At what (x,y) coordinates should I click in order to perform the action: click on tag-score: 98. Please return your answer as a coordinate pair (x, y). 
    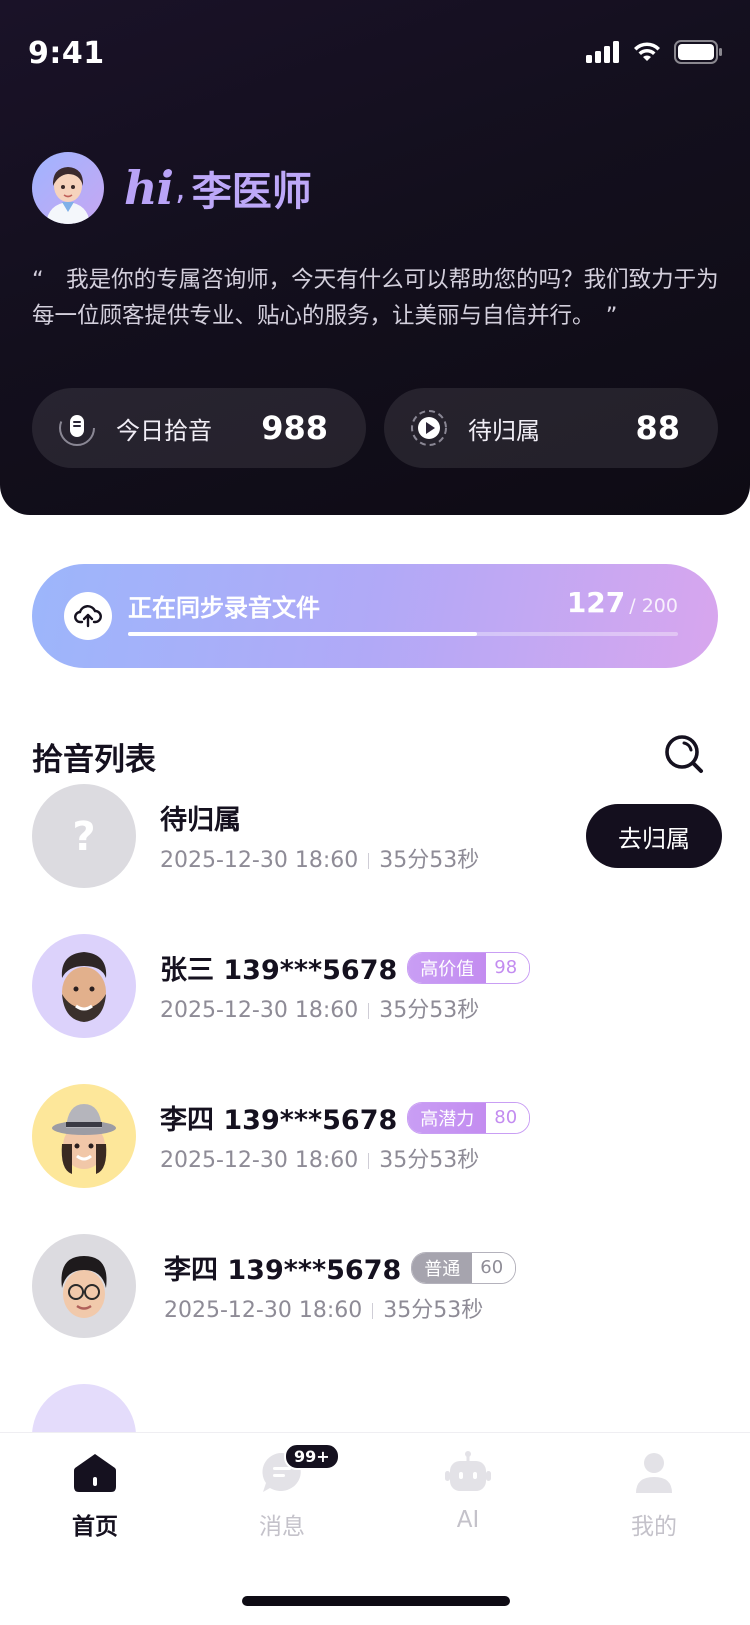
    Looking at the image, I should click on (508, 967).